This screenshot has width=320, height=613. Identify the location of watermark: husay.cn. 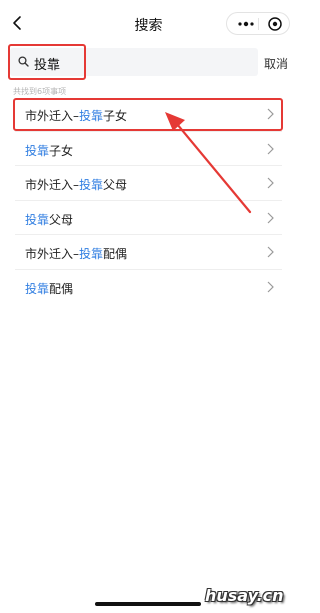
(244, 595).